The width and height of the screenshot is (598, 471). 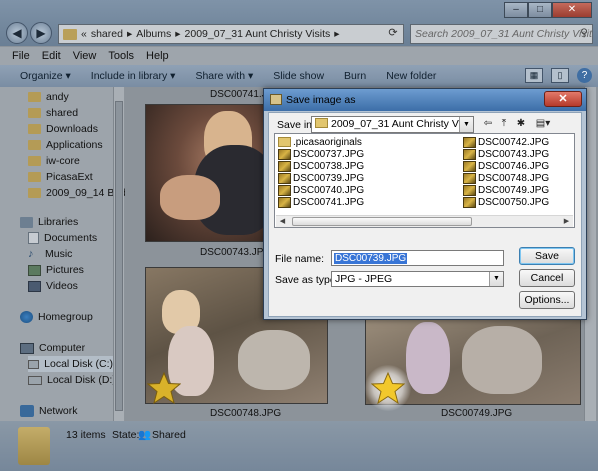 I want to click on nav-libraries: Libraries, so click(x=49, y=222).